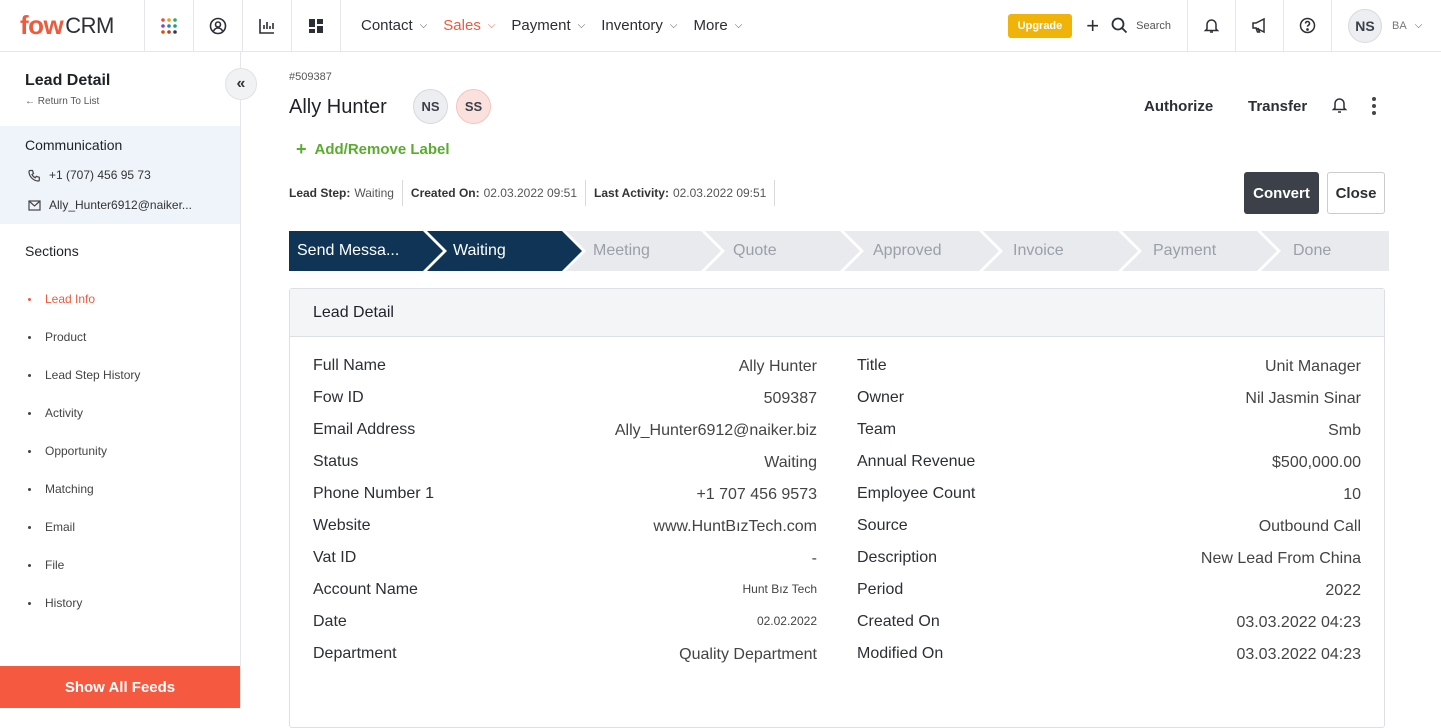 The height and width of the screenshot is (728, 1441). Describe the element at coordinates (338, 397) in the screenshot. I see `field-label: Fow ID` at that location.